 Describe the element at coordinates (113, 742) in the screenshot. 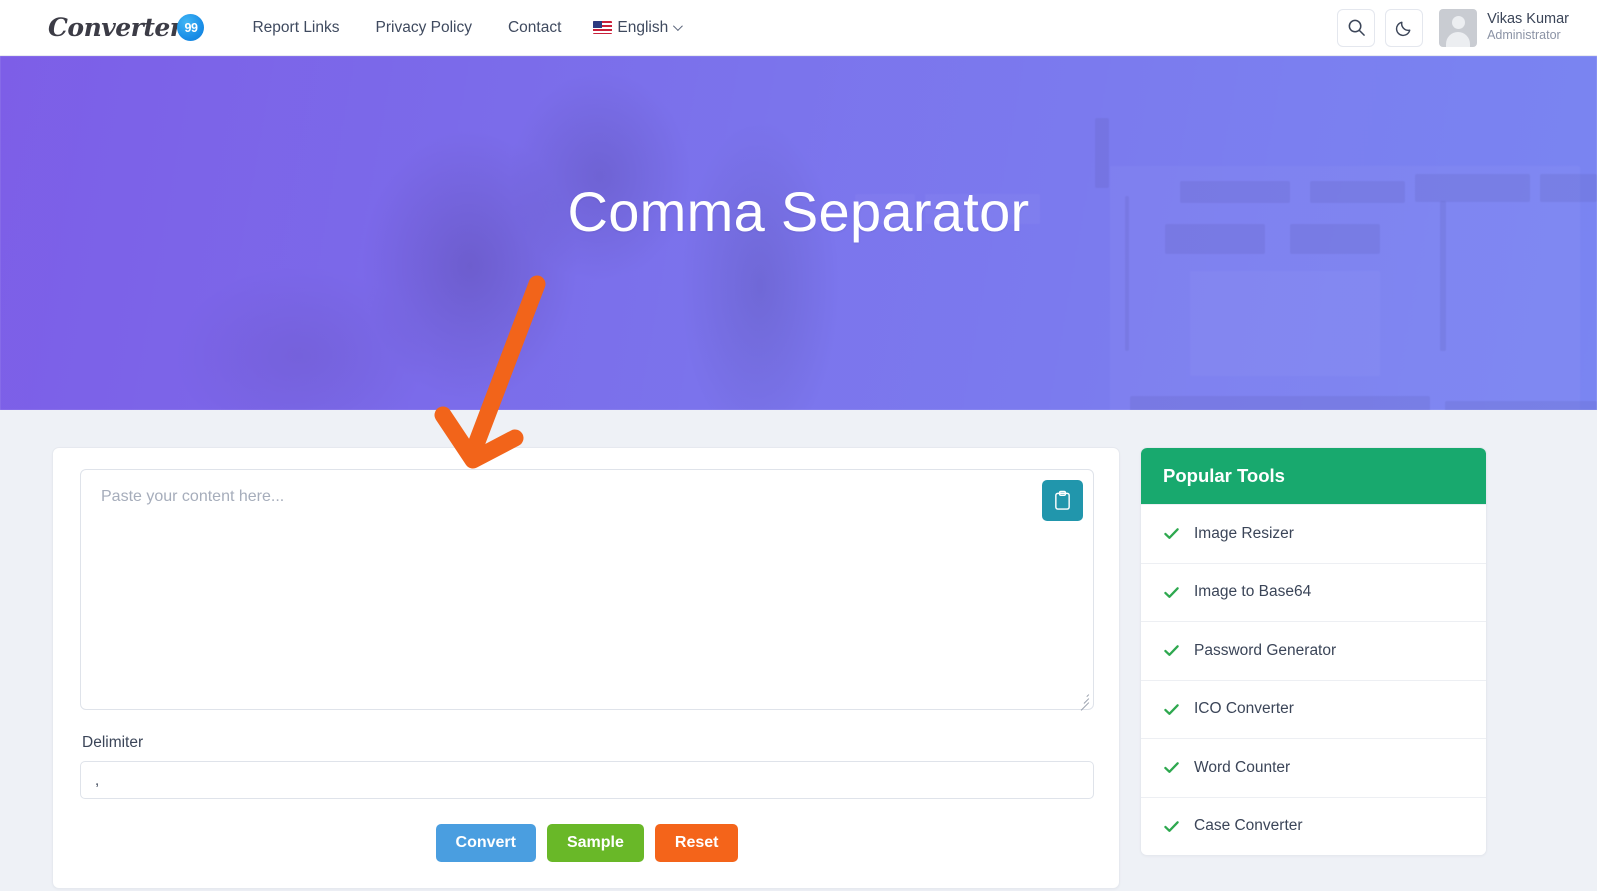

I see `delimiter-label: Delimiter` at that location.